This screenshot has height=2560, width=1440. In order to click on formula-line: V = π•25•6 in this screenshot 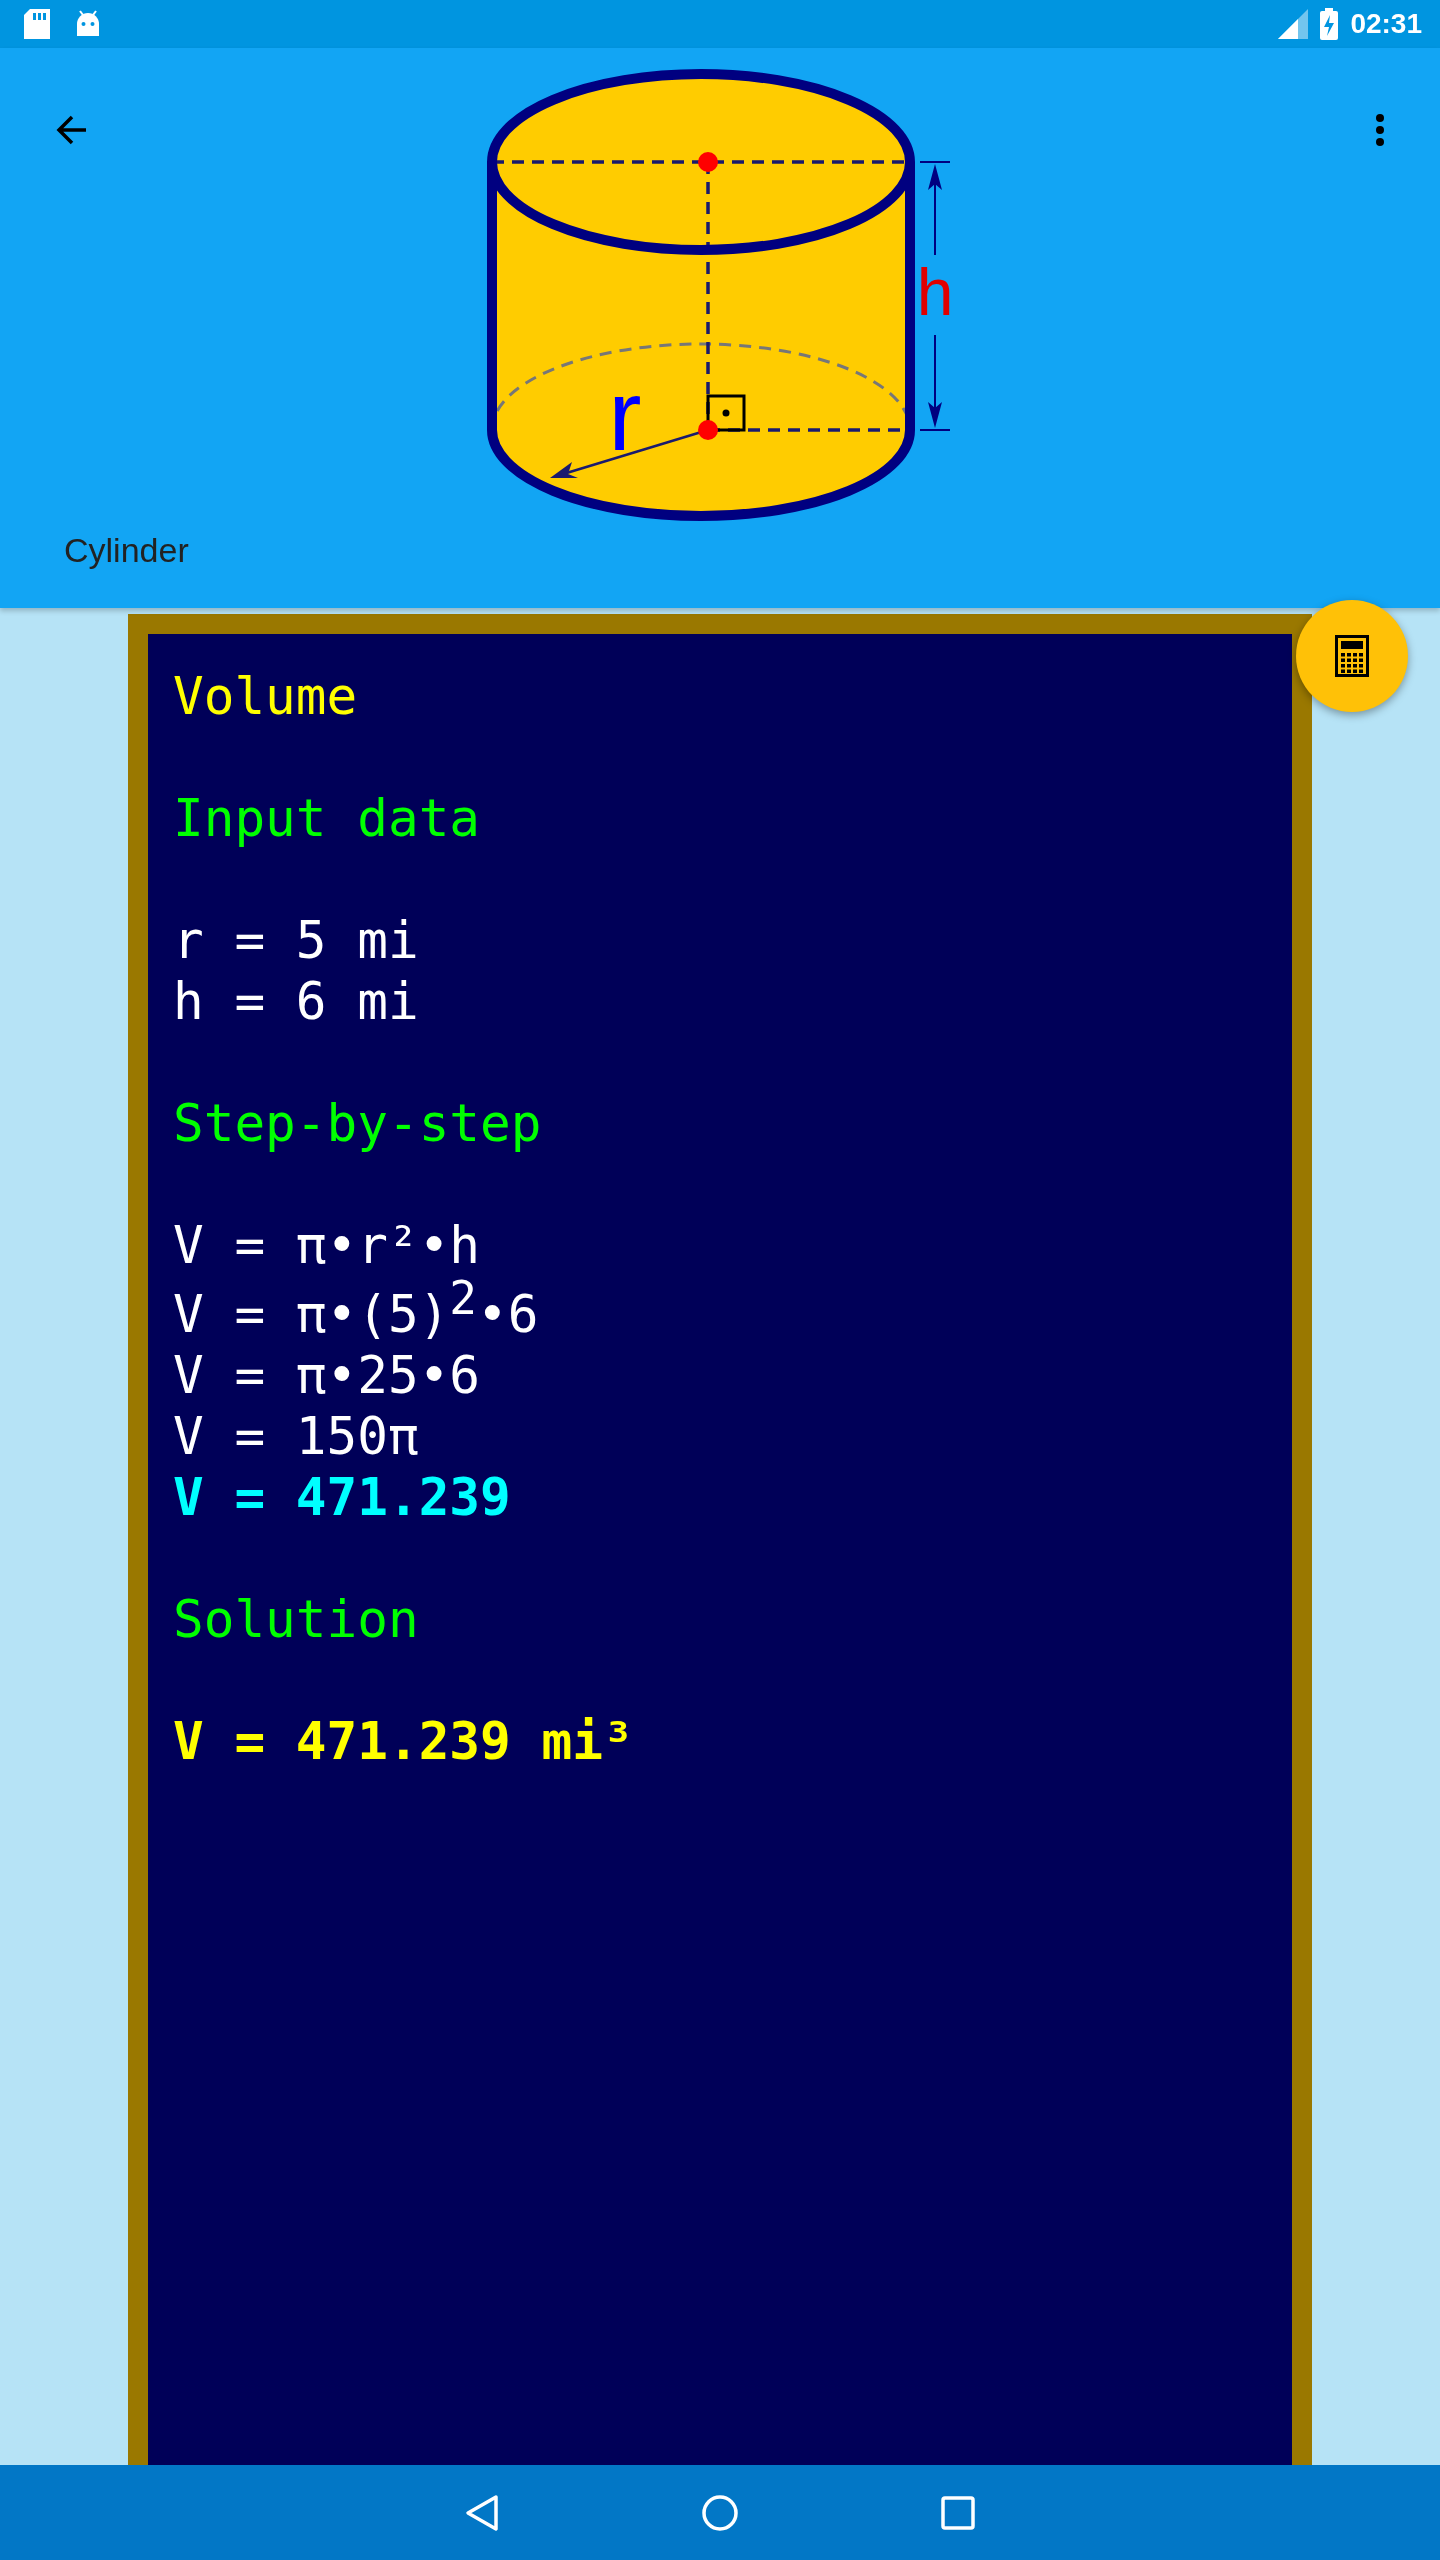, I will do `click(327, 1376)`.